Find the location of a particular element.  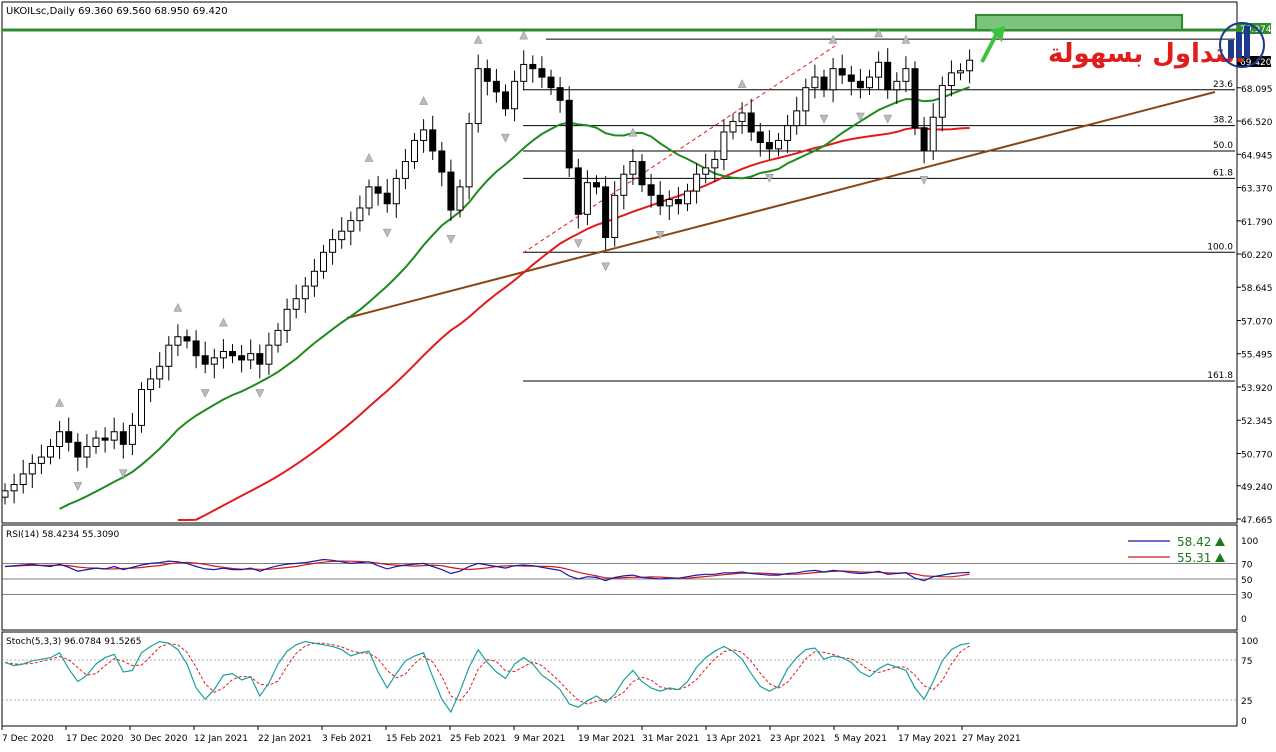

date-label: 15 Feb 2021 is located at coordinates (414, 739).